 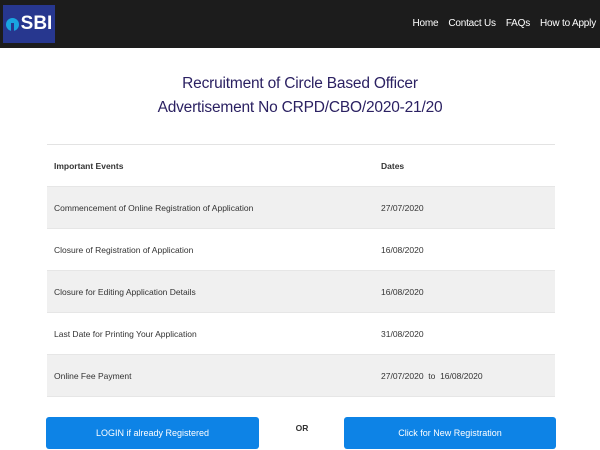 What do you see at coordinates (125, 333) in the screenshot?
I see `event-name: Last Date for Printing Your Application` at bounding box center [125, 333].